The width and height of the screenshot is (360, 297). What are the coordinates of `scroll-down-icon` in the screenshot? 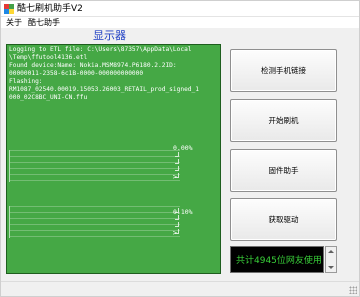 It's located at (331, 267).